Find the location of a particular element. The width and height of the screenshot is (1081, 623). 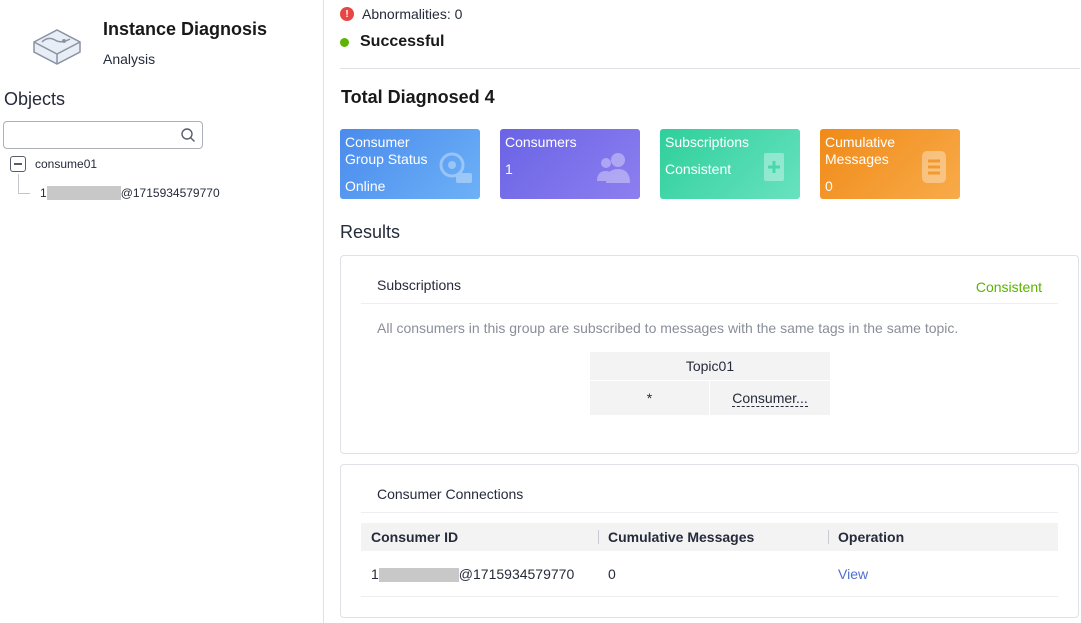

diagnosis-logo-icon is located at coordinates (57, 47).